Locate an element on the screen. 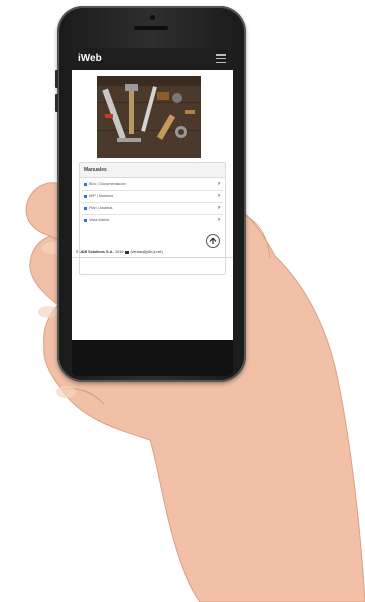  list-item-label: Bloc | Documentación is located at coordinates (107, 184).